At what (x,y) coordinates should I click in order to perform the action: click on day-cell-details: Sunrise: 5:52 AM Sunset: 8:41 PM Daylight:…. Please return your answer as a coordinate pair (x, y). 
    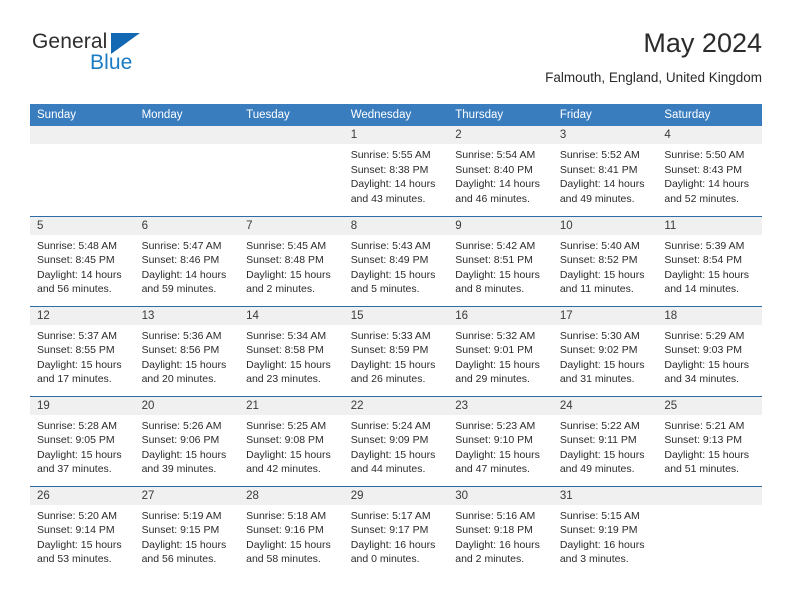
    Looking at the image, I should click on (605, 175).